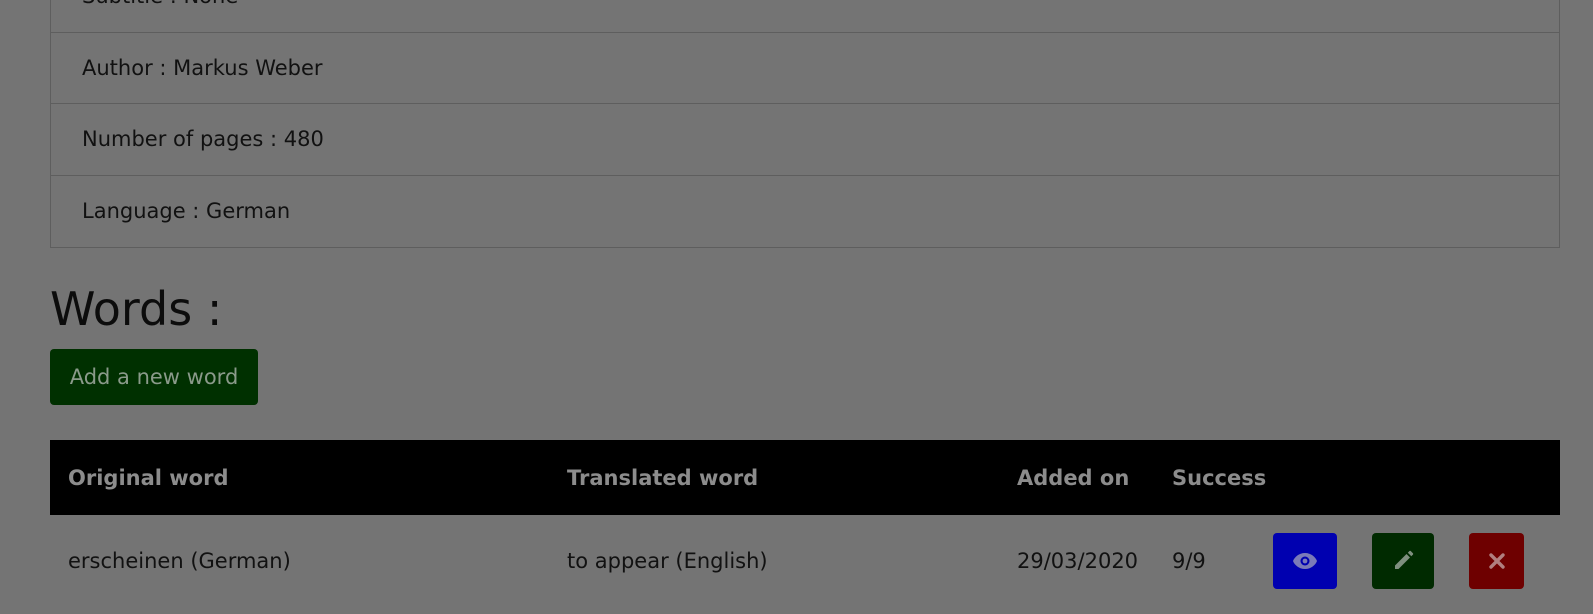 This screenshot has width=1593, height=614. I want to click on pencil-icon, so click(1404, 559).